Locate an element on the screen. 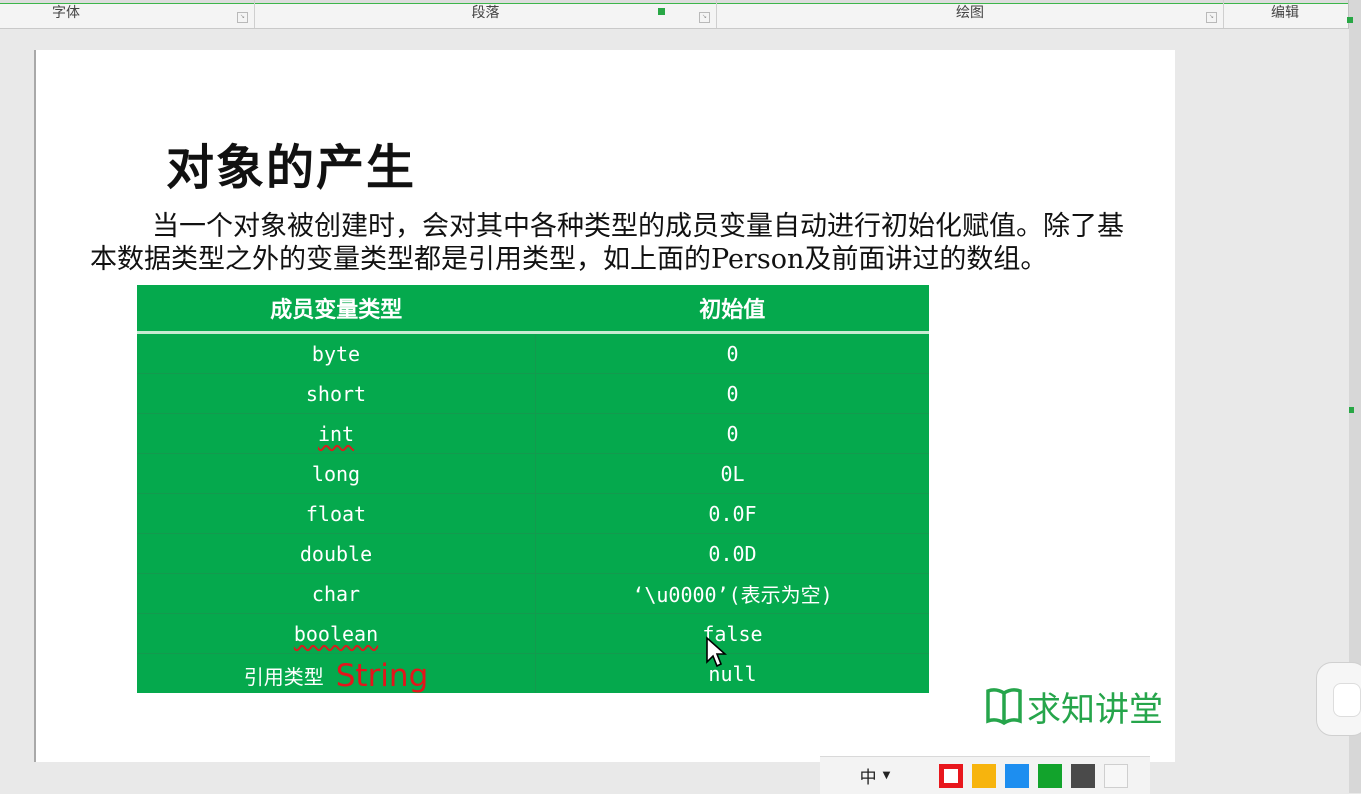 This screenshot has height=794, width=1361. swatch-red is located at coordinates (951, 775).